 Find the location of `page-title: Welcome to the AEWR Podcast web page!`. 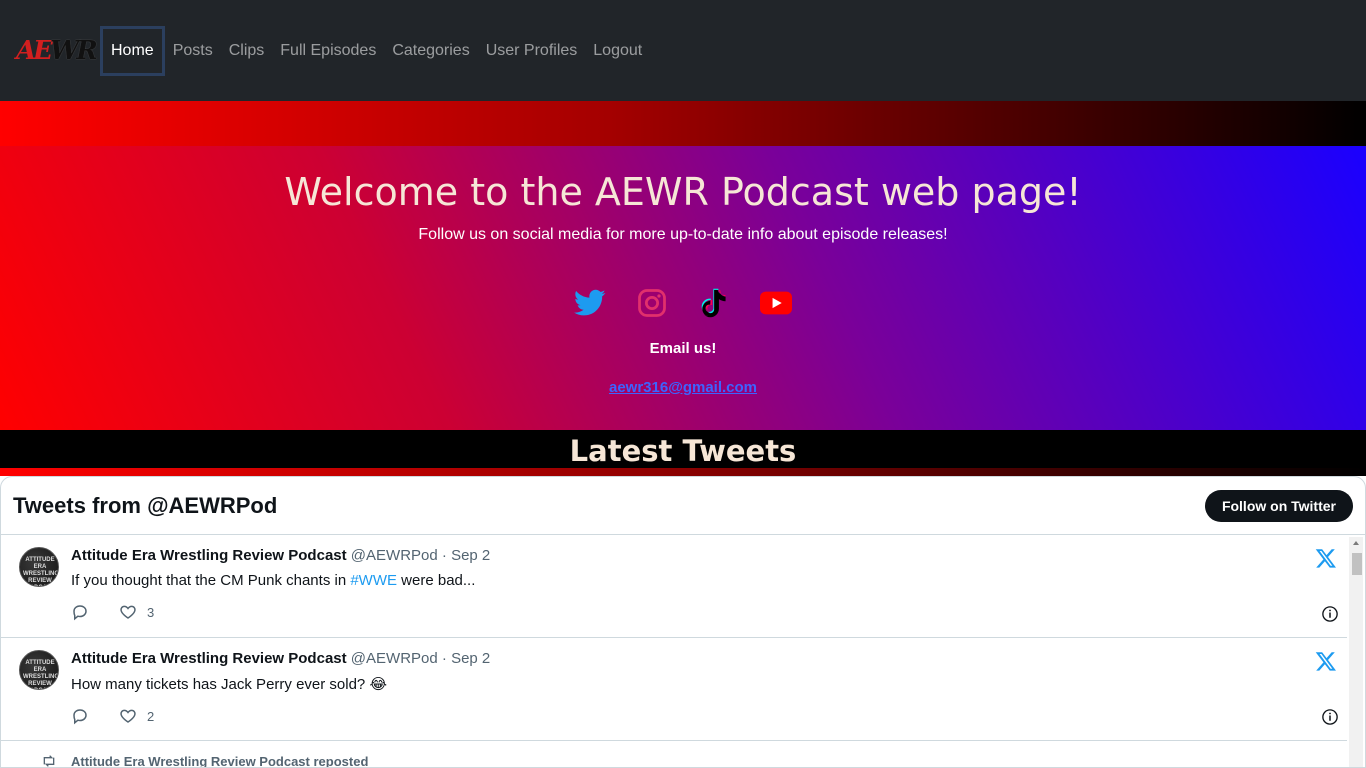

page-title: Welcome to the AEWR Podcast web page! is located at coordinates (683, 192).